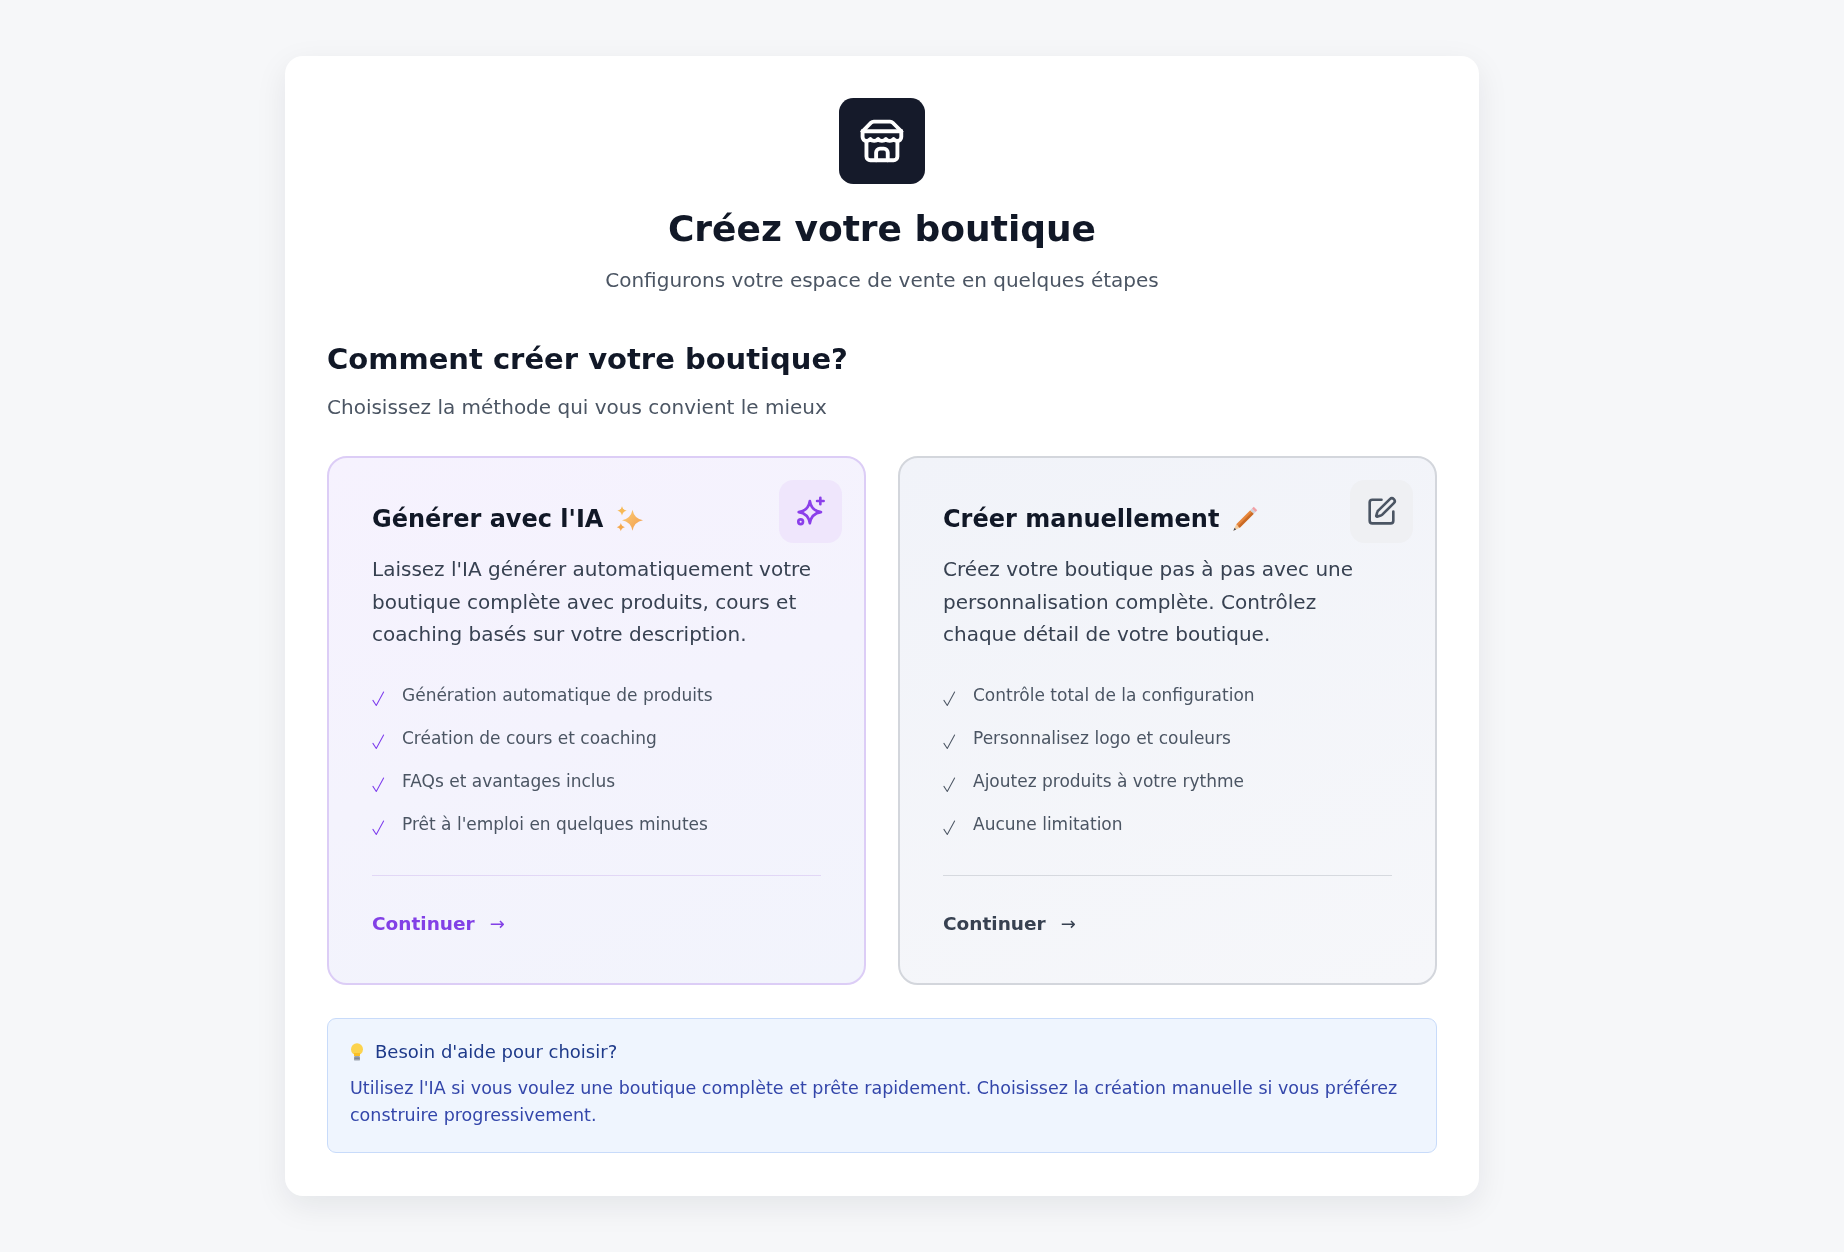  I want to click on feature-text: Génération automatique de produits, so click(557, 695).